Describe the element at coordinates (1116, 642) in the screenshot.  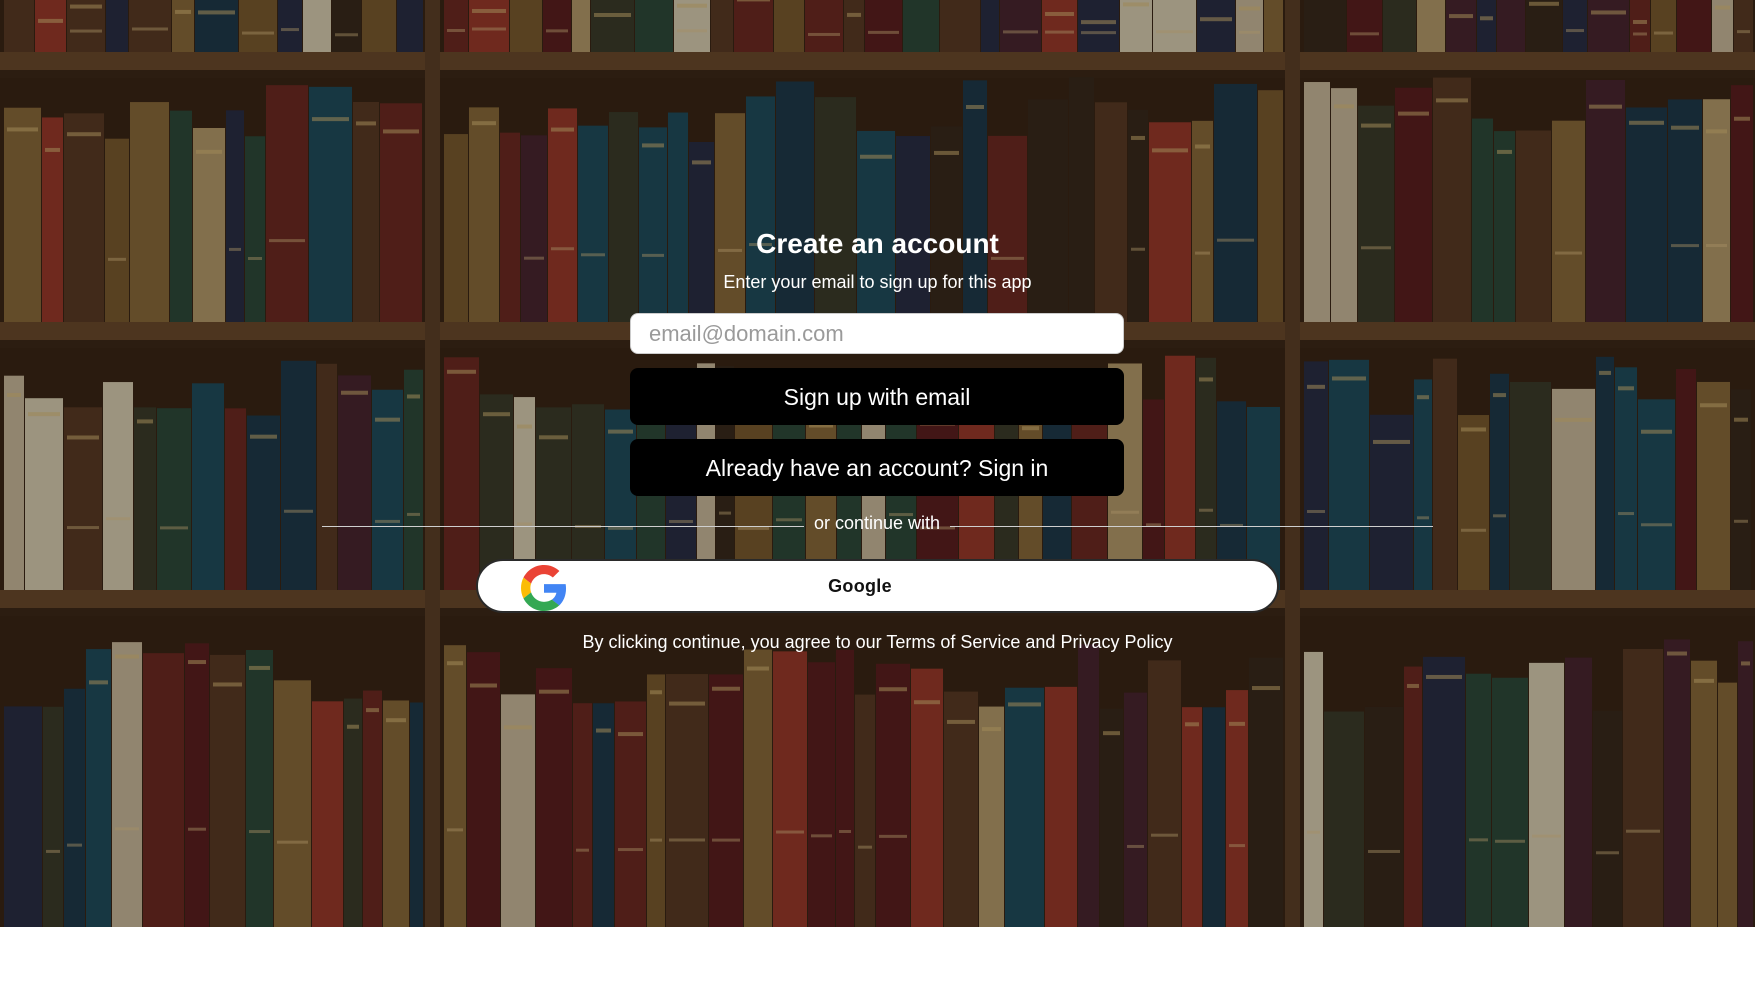
I see `privacy-policy-link: Privacy Policy` at that location.